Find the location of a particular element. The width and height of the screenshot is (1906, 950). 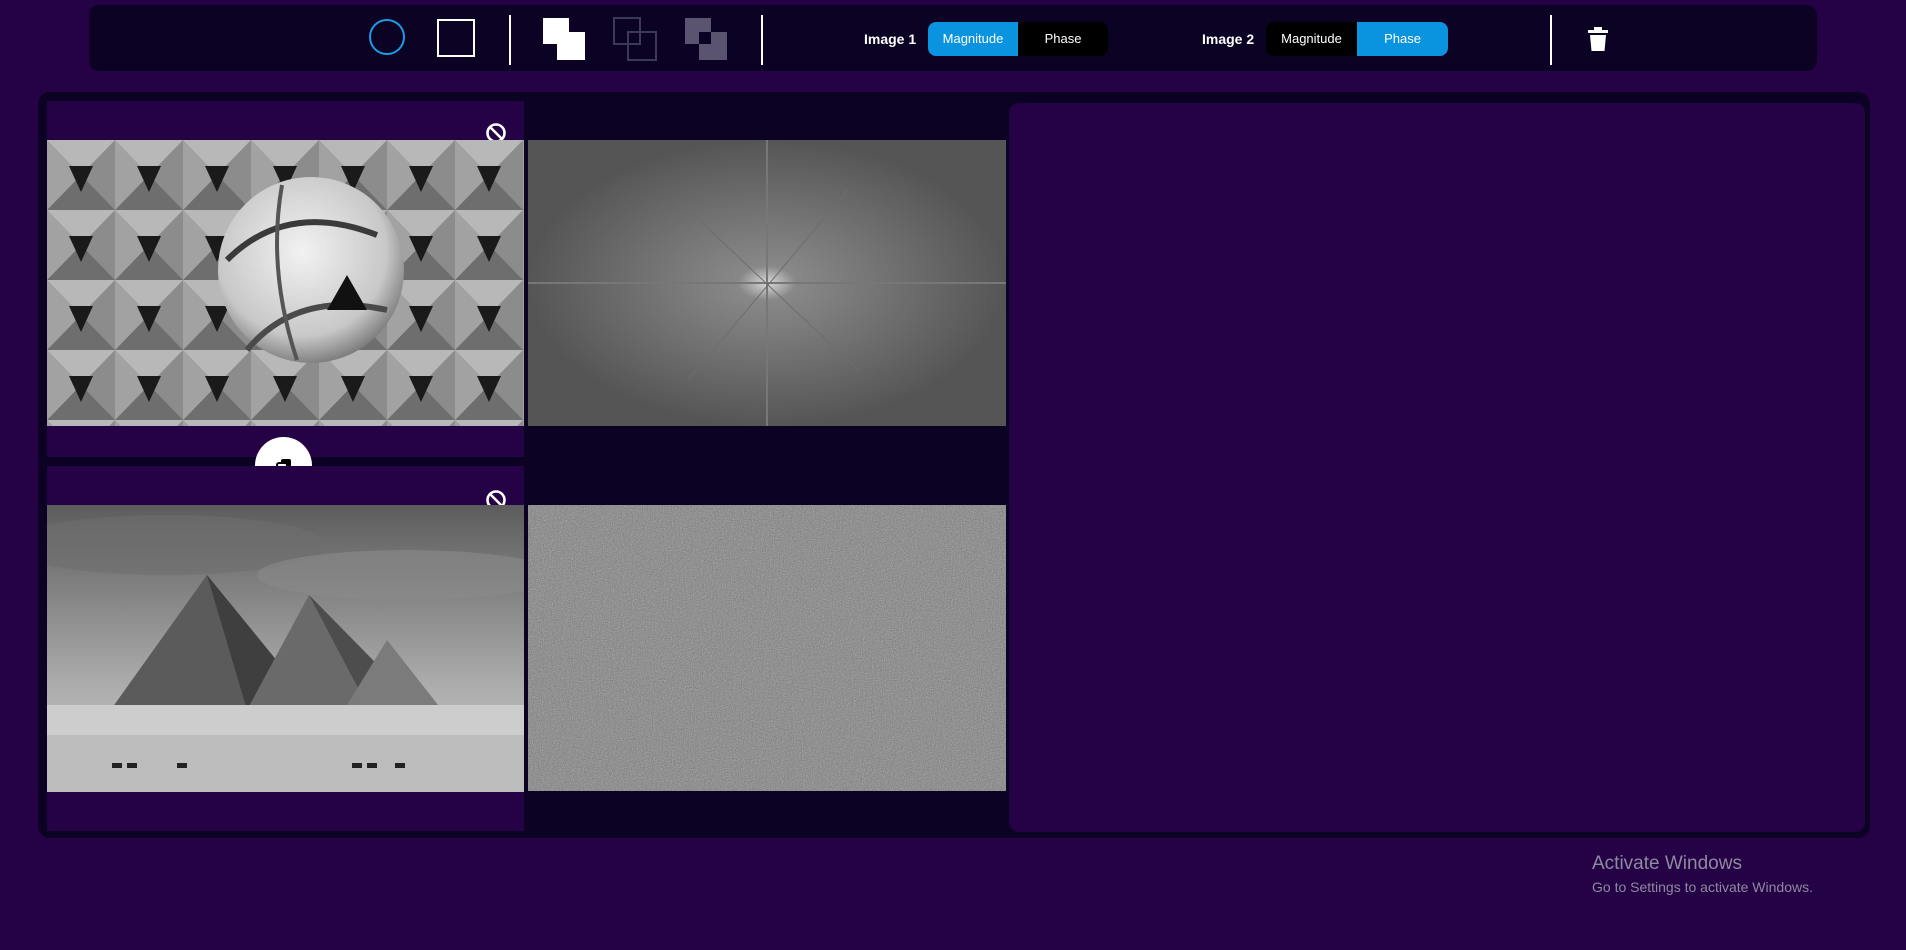

rectangle-region-icon is located at coordinates (456, 38).